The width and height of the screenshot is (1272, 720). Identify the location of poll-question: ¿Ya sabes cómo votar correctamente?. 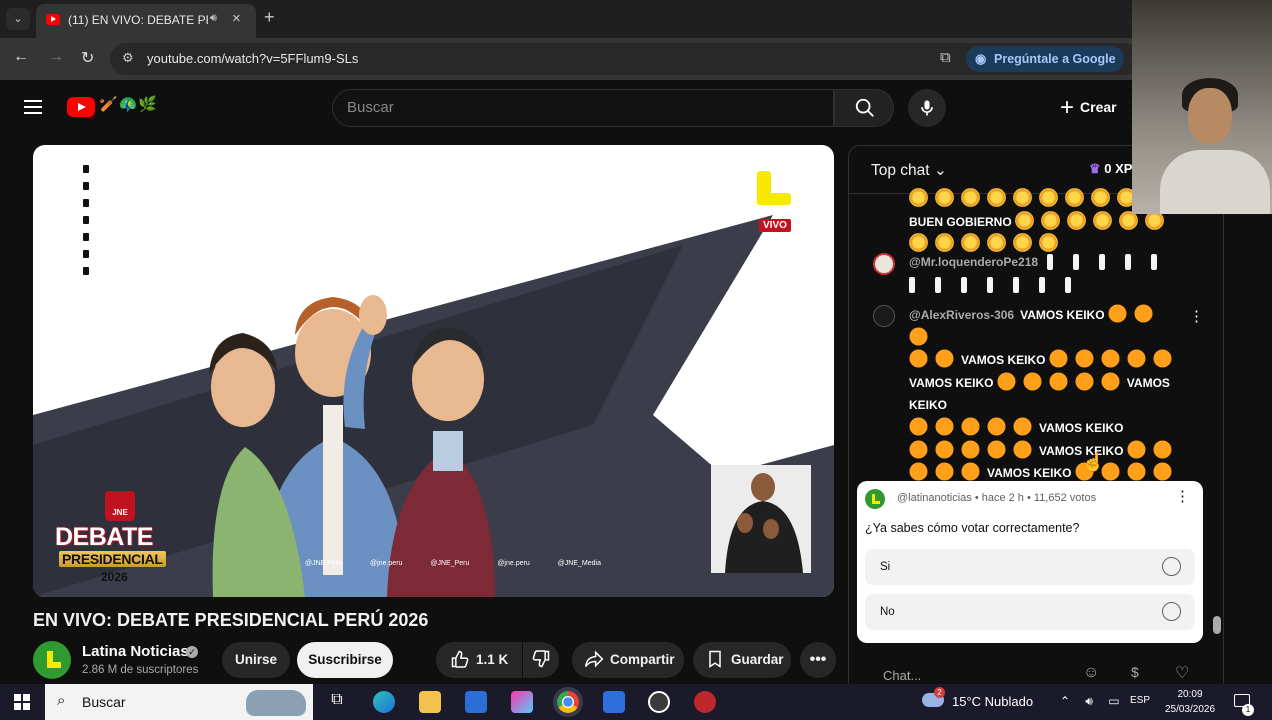
(972, 528).